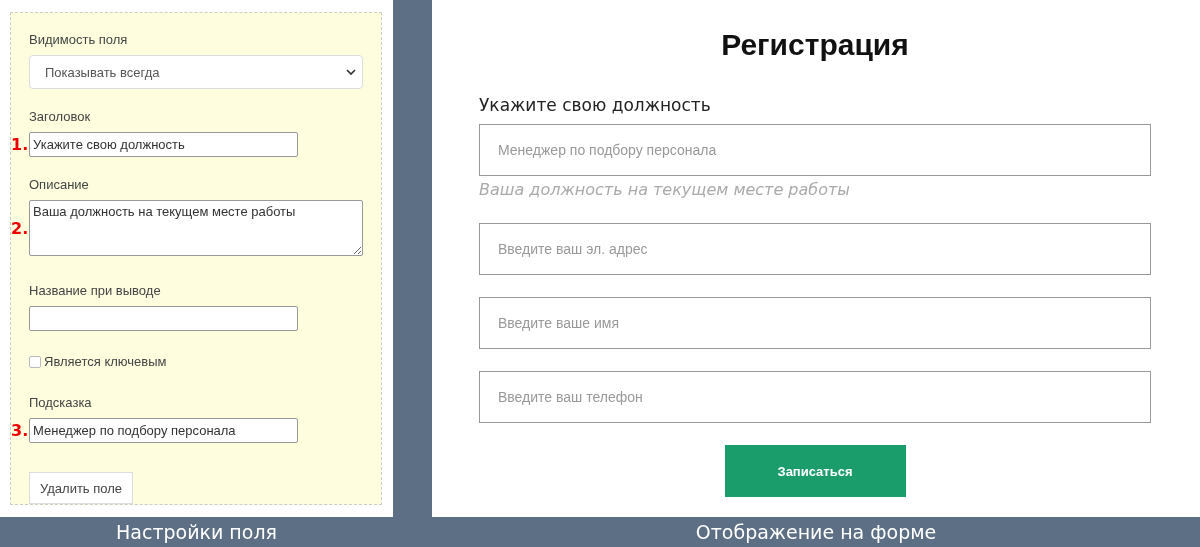  I want to click on panel-caption: Отображение на форме, so click(816, 532).